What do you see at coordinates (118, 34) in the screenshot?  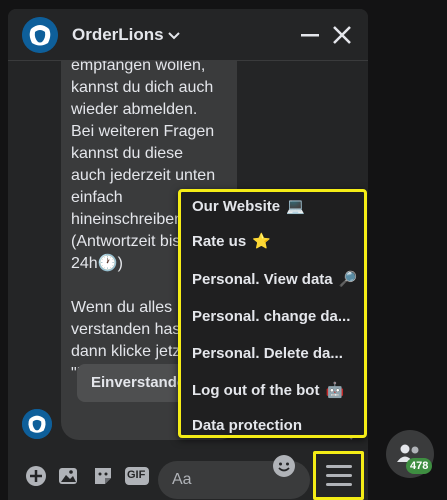 I see `chat-title-text: OrderLions` at bounding box center [118, 34].